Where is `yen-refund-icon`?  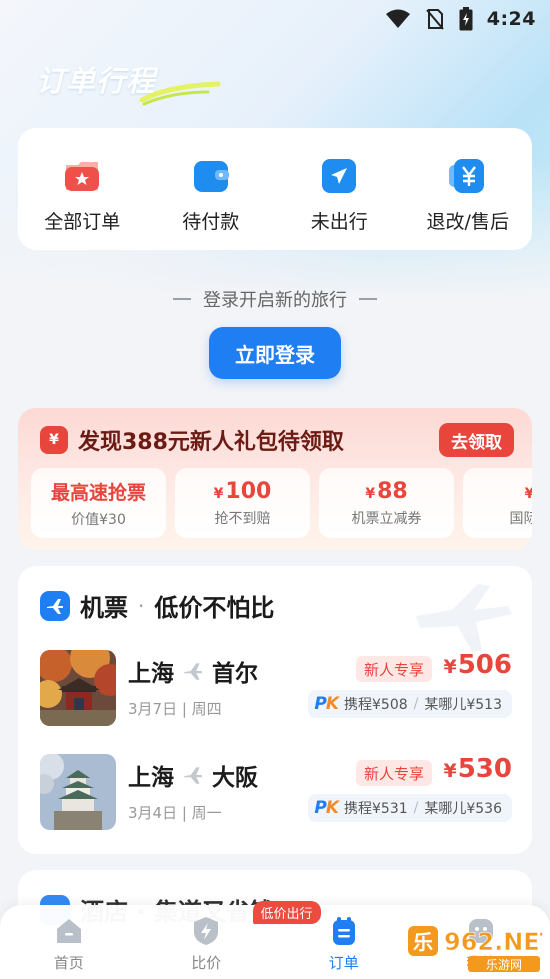 yen-refund-icon is located at coordinates (466, 176).